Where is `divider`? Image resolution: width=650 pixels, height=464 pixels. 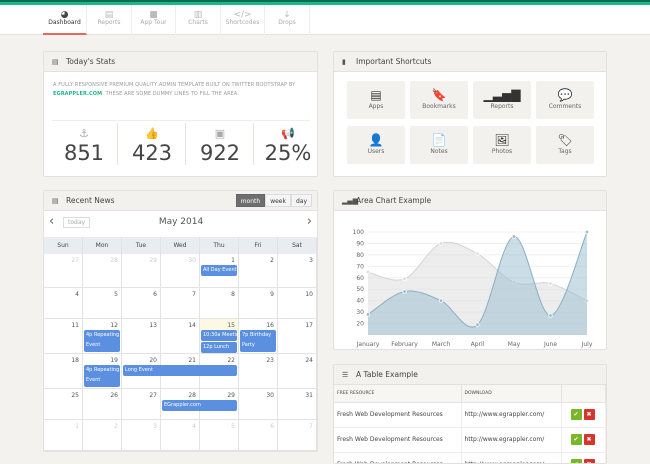
divider is located at coordinates (185, 144).